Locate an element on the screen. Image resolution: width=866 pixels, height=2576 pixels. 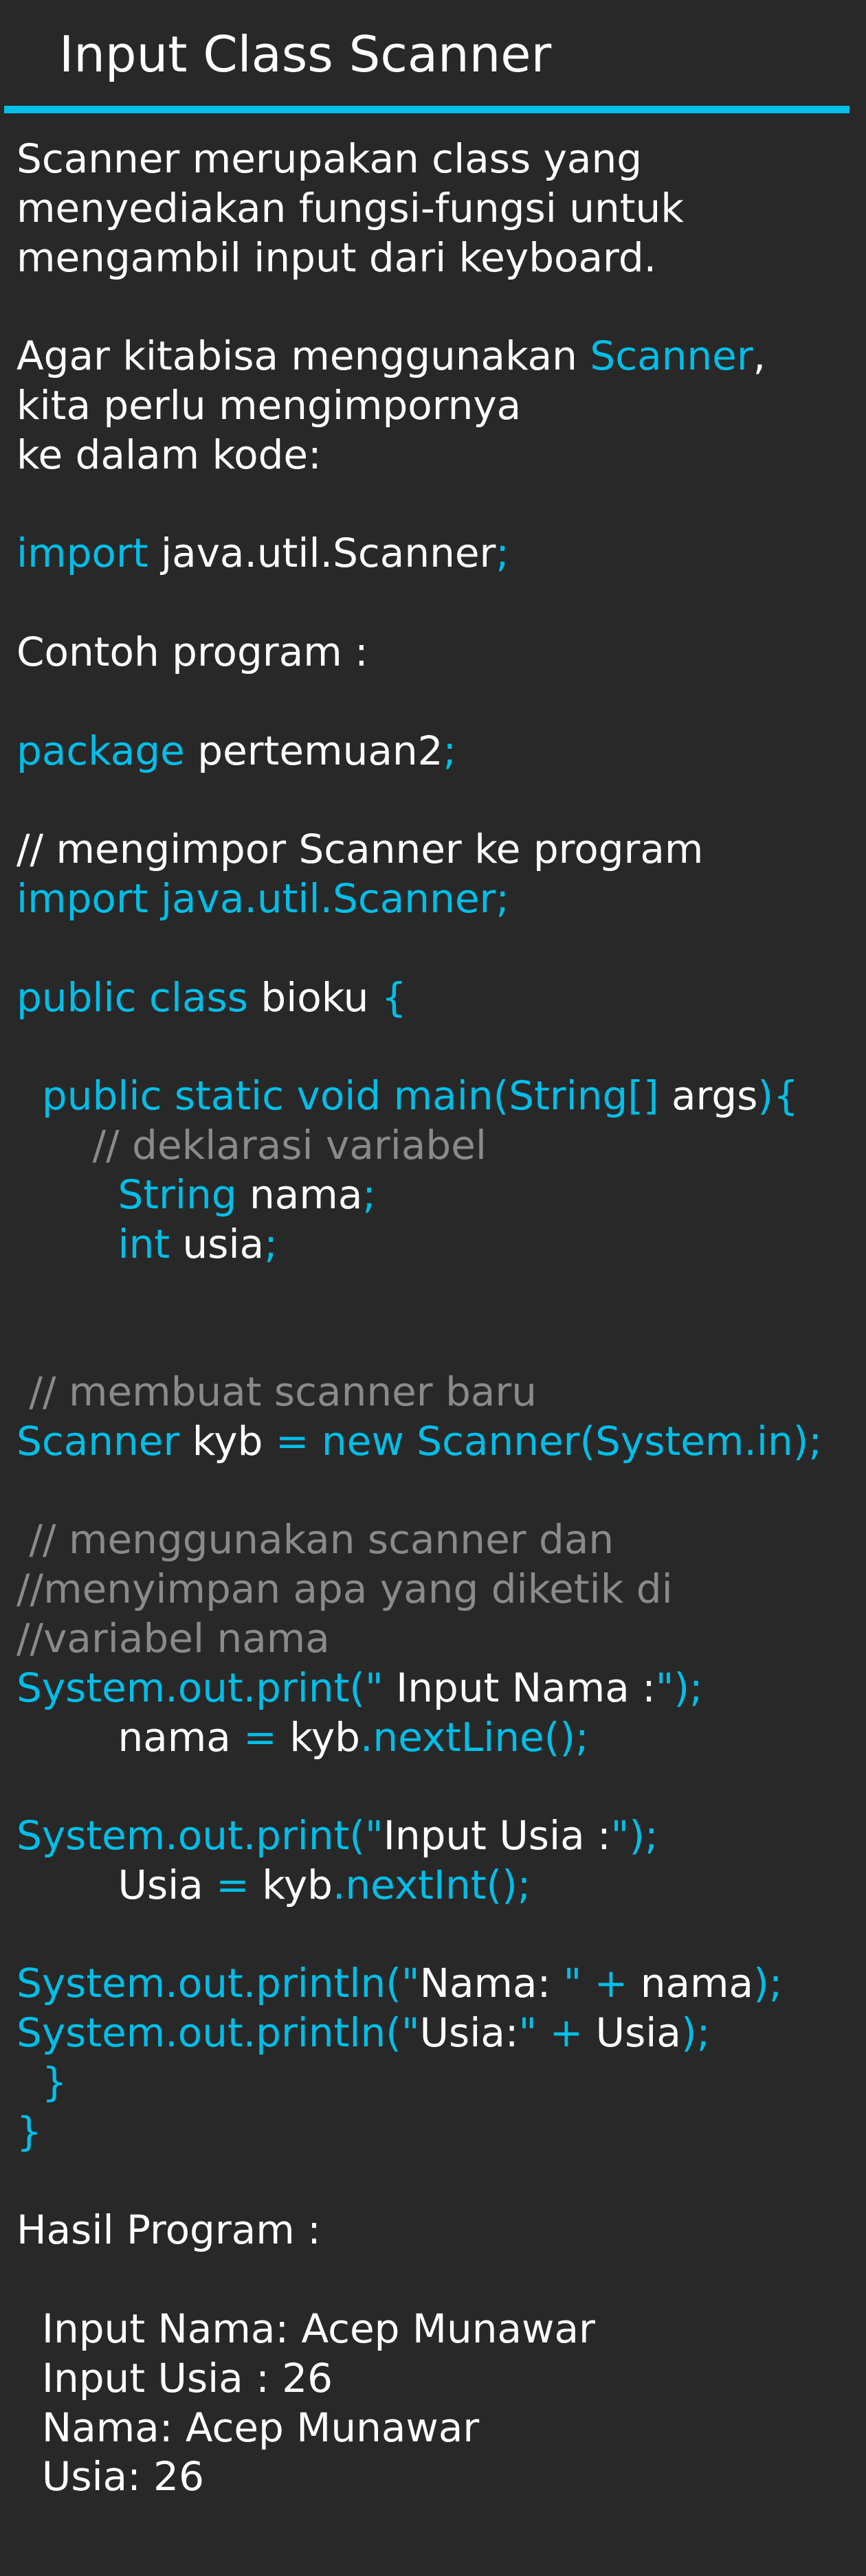
code-token: Input Usia : is located at coordinates (497, 1836).